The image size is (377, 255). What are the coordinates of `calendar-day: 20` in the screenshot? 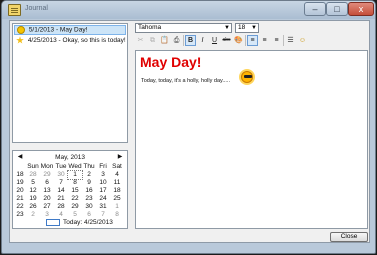 It's located at (47, 199).